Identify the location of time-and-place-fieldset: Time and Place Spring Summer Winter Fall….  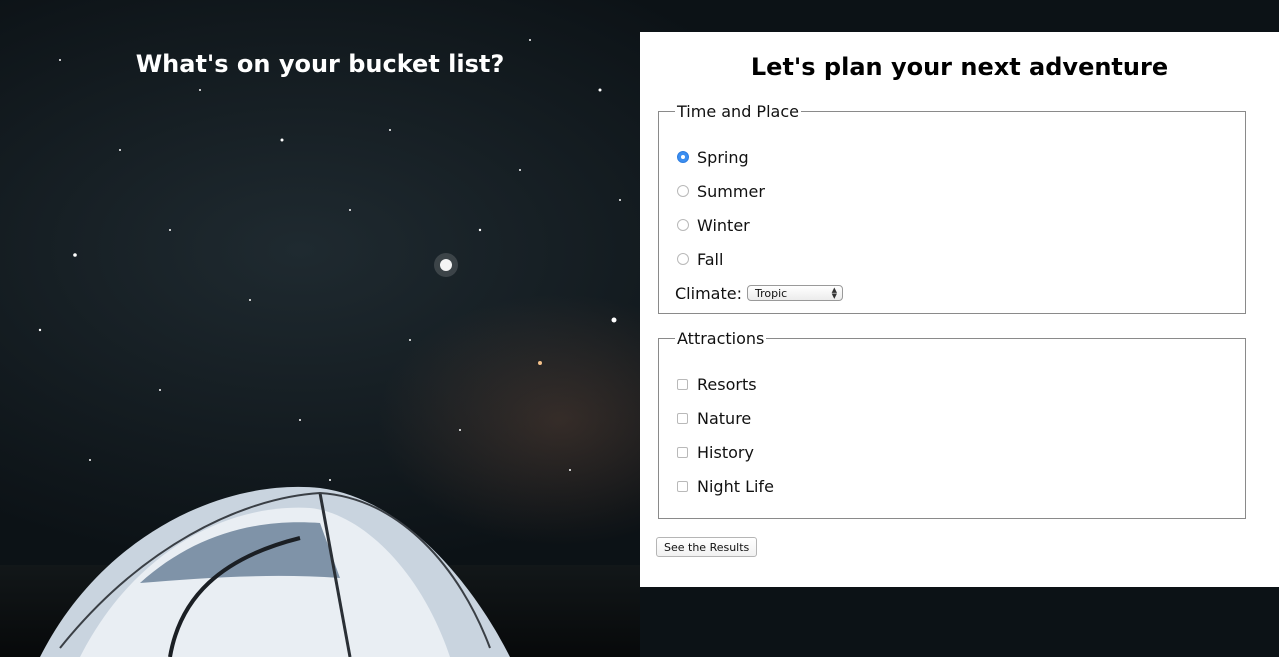
(952, 208).